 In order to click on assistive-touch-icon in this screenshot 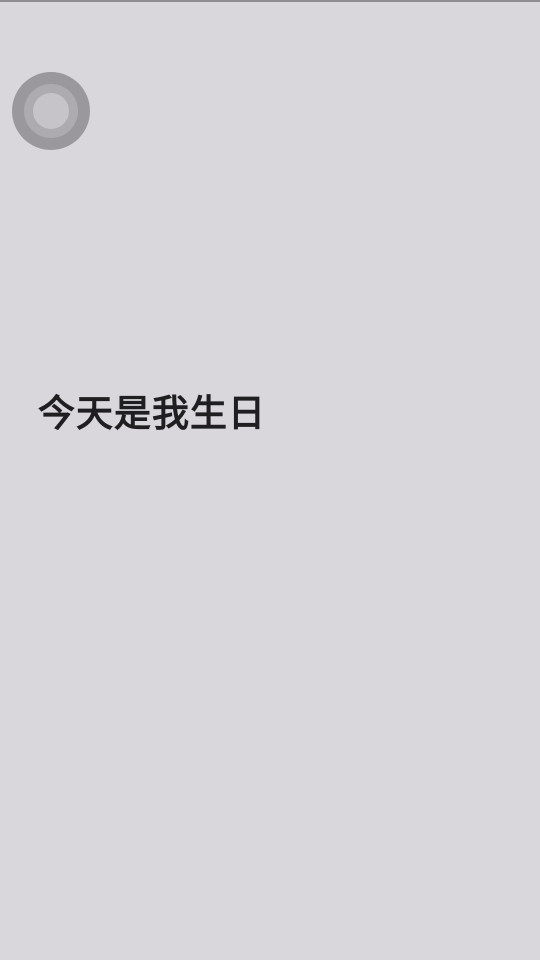, I will do `click(51, 111)`.